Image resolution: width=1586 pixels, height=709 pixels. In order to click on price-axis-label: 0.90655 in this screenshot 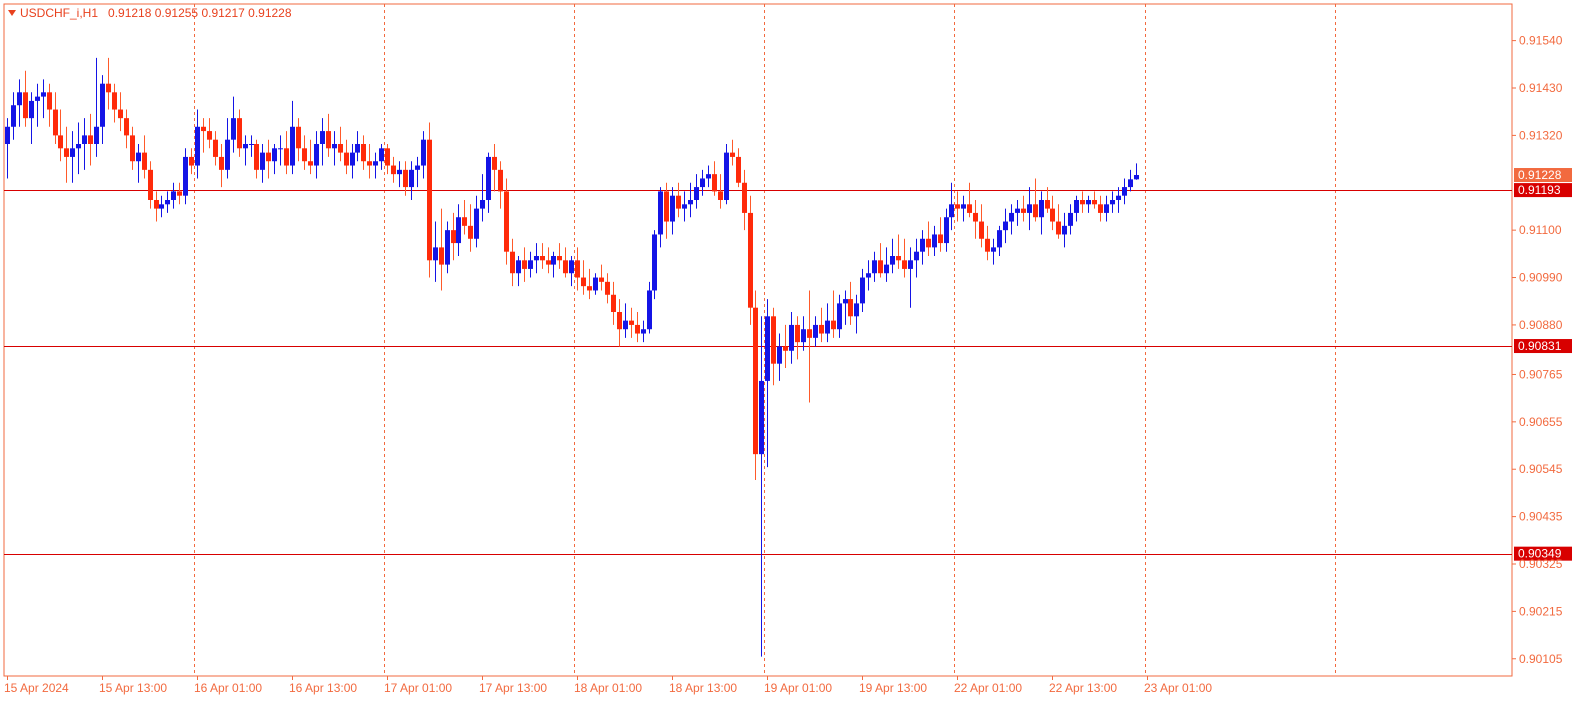, I will do `click(1541, 422)`.